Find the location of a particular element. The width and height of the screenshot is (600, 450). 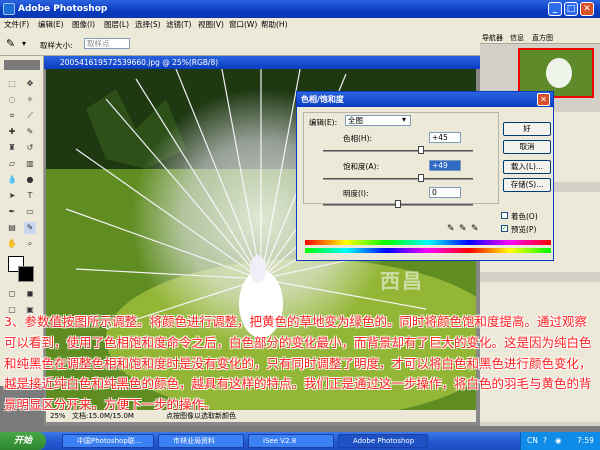

menu-edit: 编辑(E) is located at coordinates (51, 24).